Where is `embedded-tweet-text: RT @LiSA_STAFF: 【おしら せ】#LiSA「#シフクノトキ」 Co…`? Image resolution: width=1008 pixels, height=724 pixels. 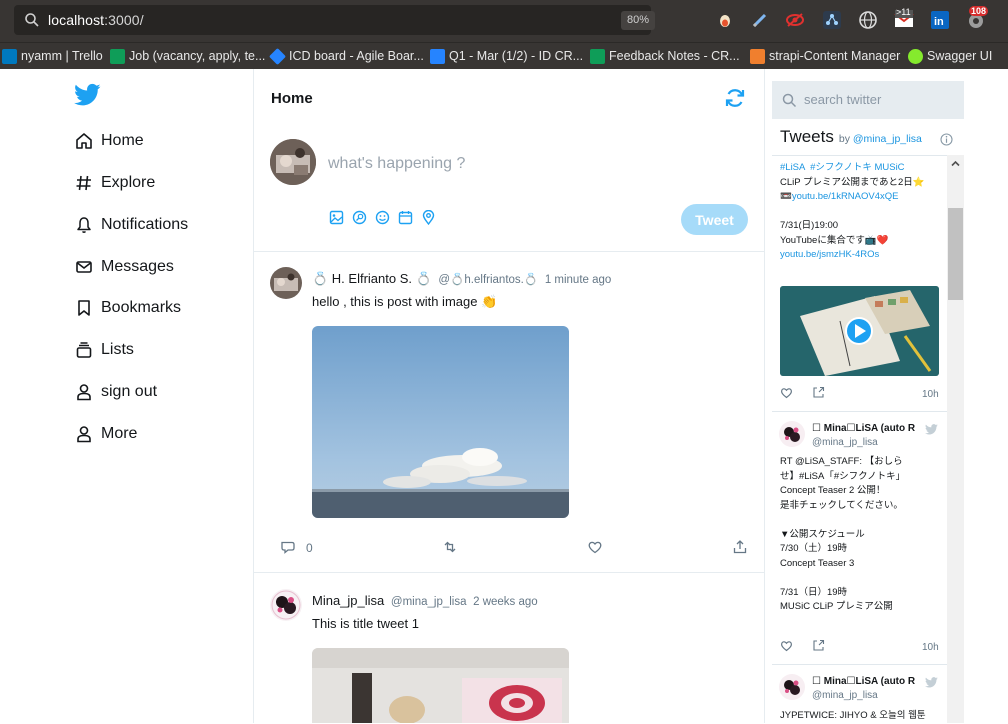
embedded-tweet-text: RT @LiSA_STAFF: 【おしら せ】#LiSA「#シフクノトキ」 Co… is located at coordinates (843, 534).